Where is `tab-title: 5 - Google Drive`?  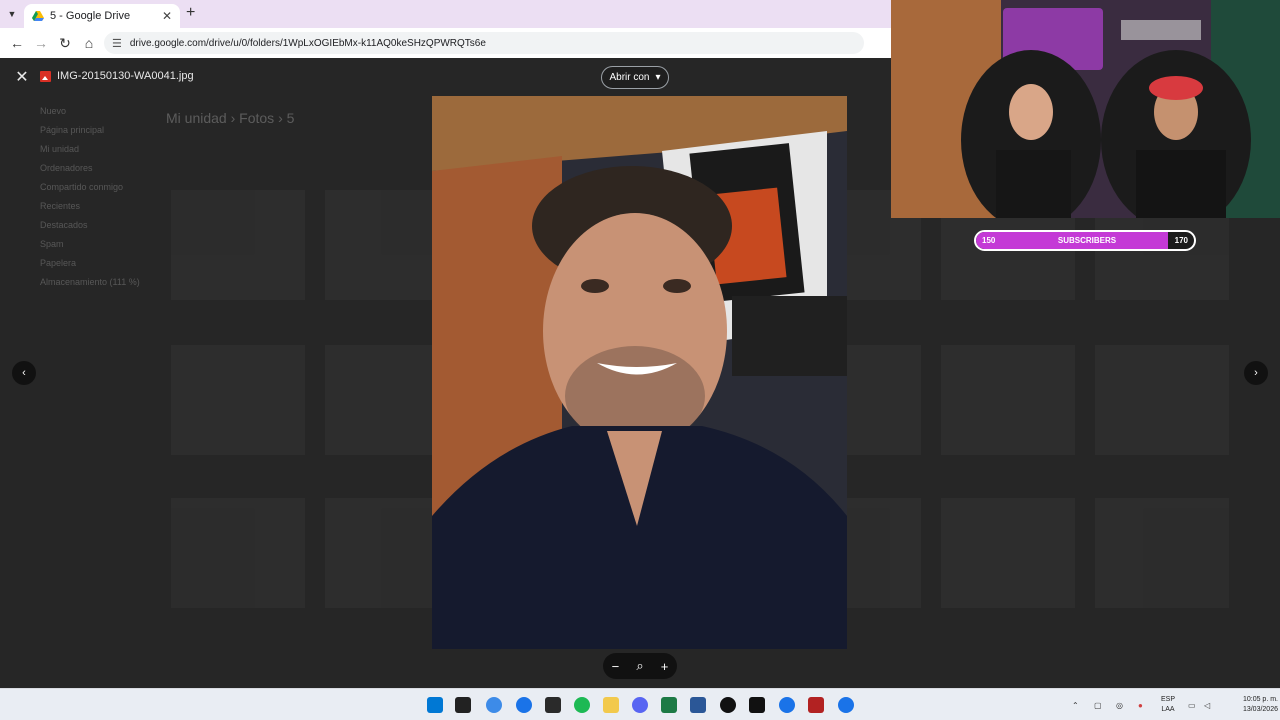
tab-title: 5 - Google Drive is located at coordinates (90, 16).